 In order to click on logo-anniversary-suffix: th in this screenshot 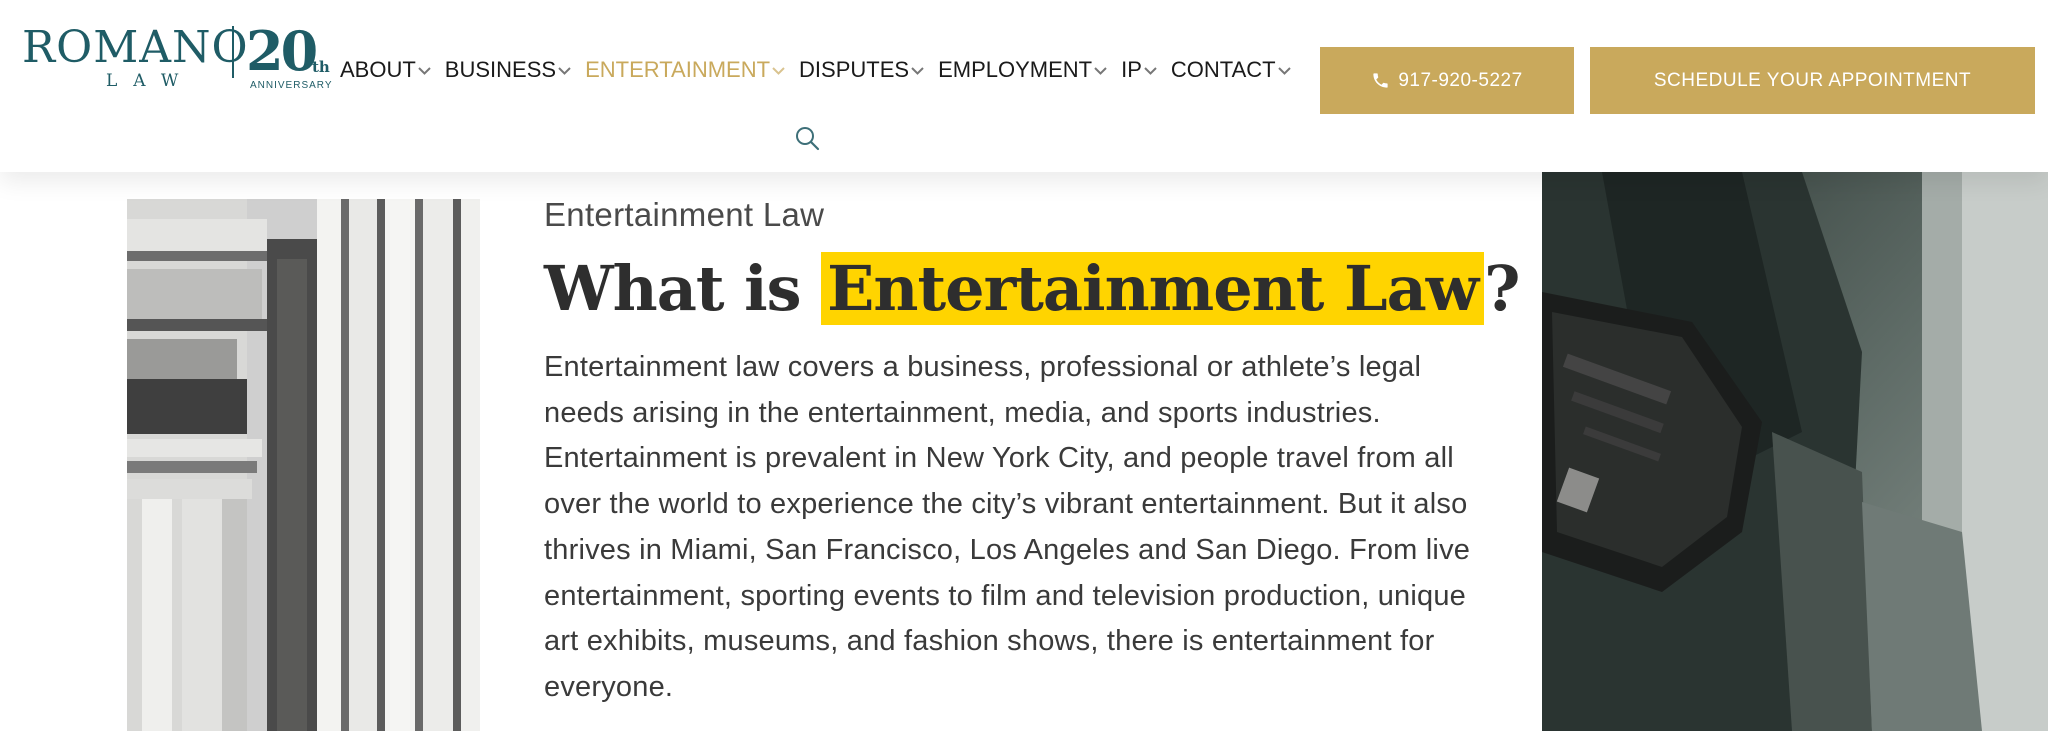, I will do `click(321, 67)`.